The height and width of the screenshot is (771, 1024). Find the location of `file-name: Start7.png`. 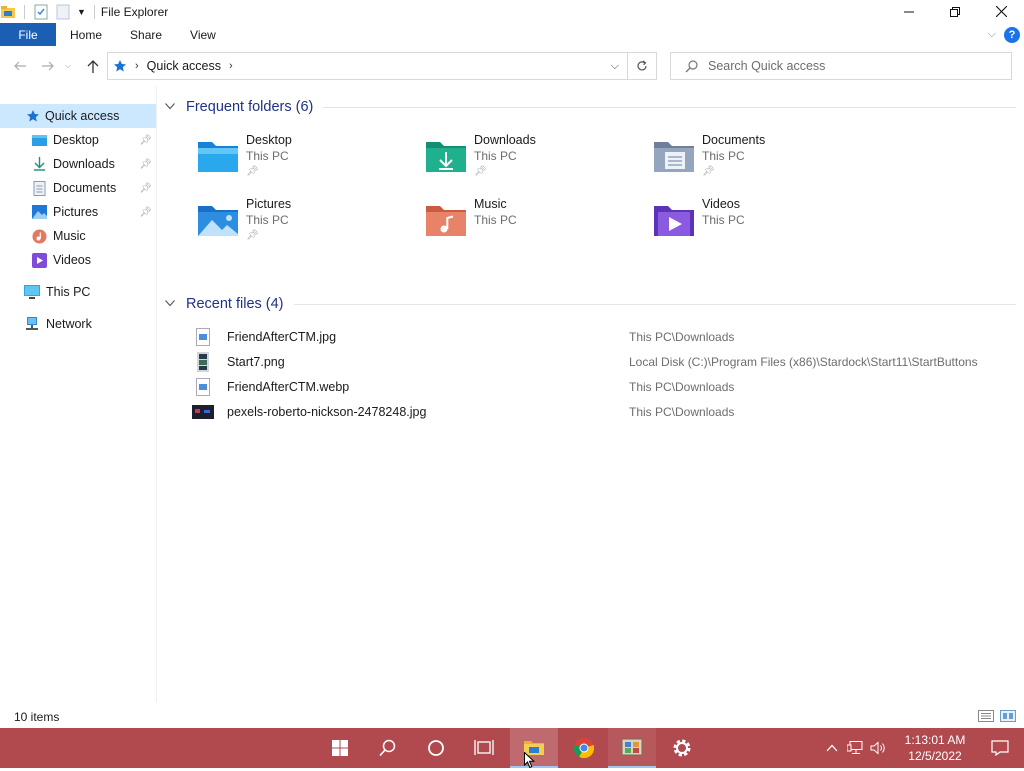

file-name: Start7.png is located at coordinates (256, 361).